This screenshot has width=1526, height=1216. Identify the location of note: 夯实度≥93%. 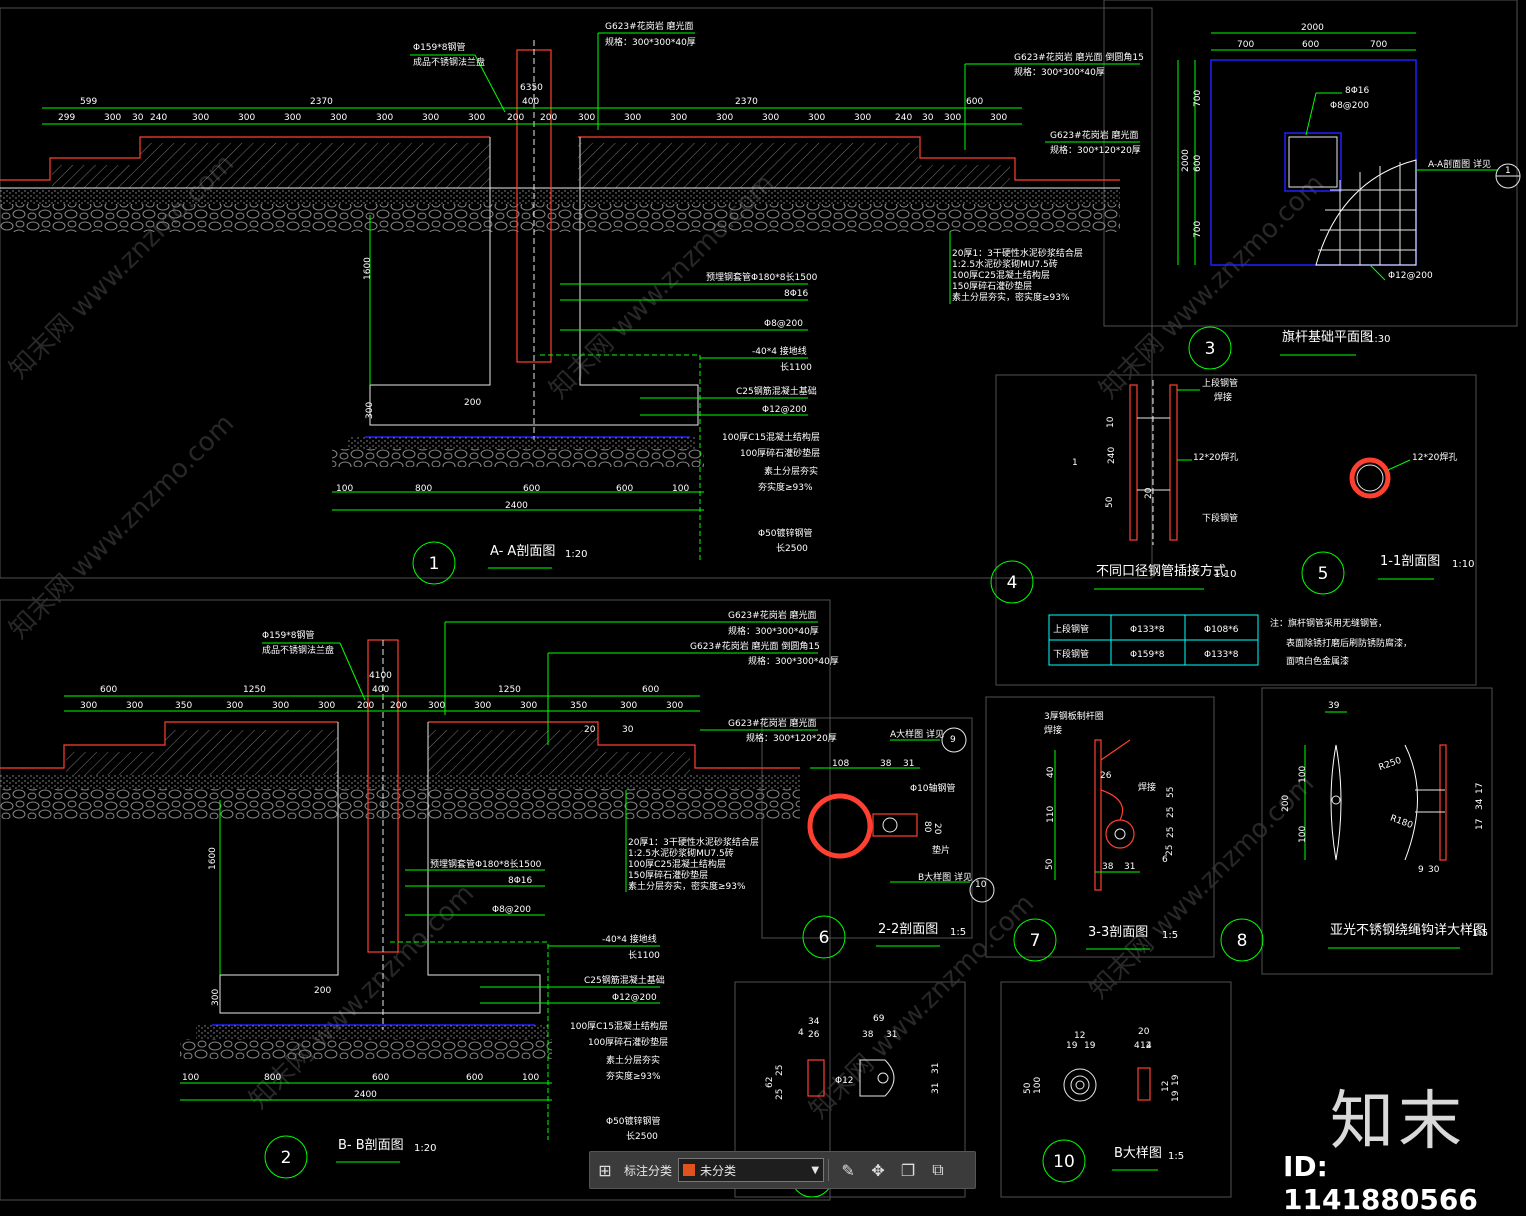
(785, 487).